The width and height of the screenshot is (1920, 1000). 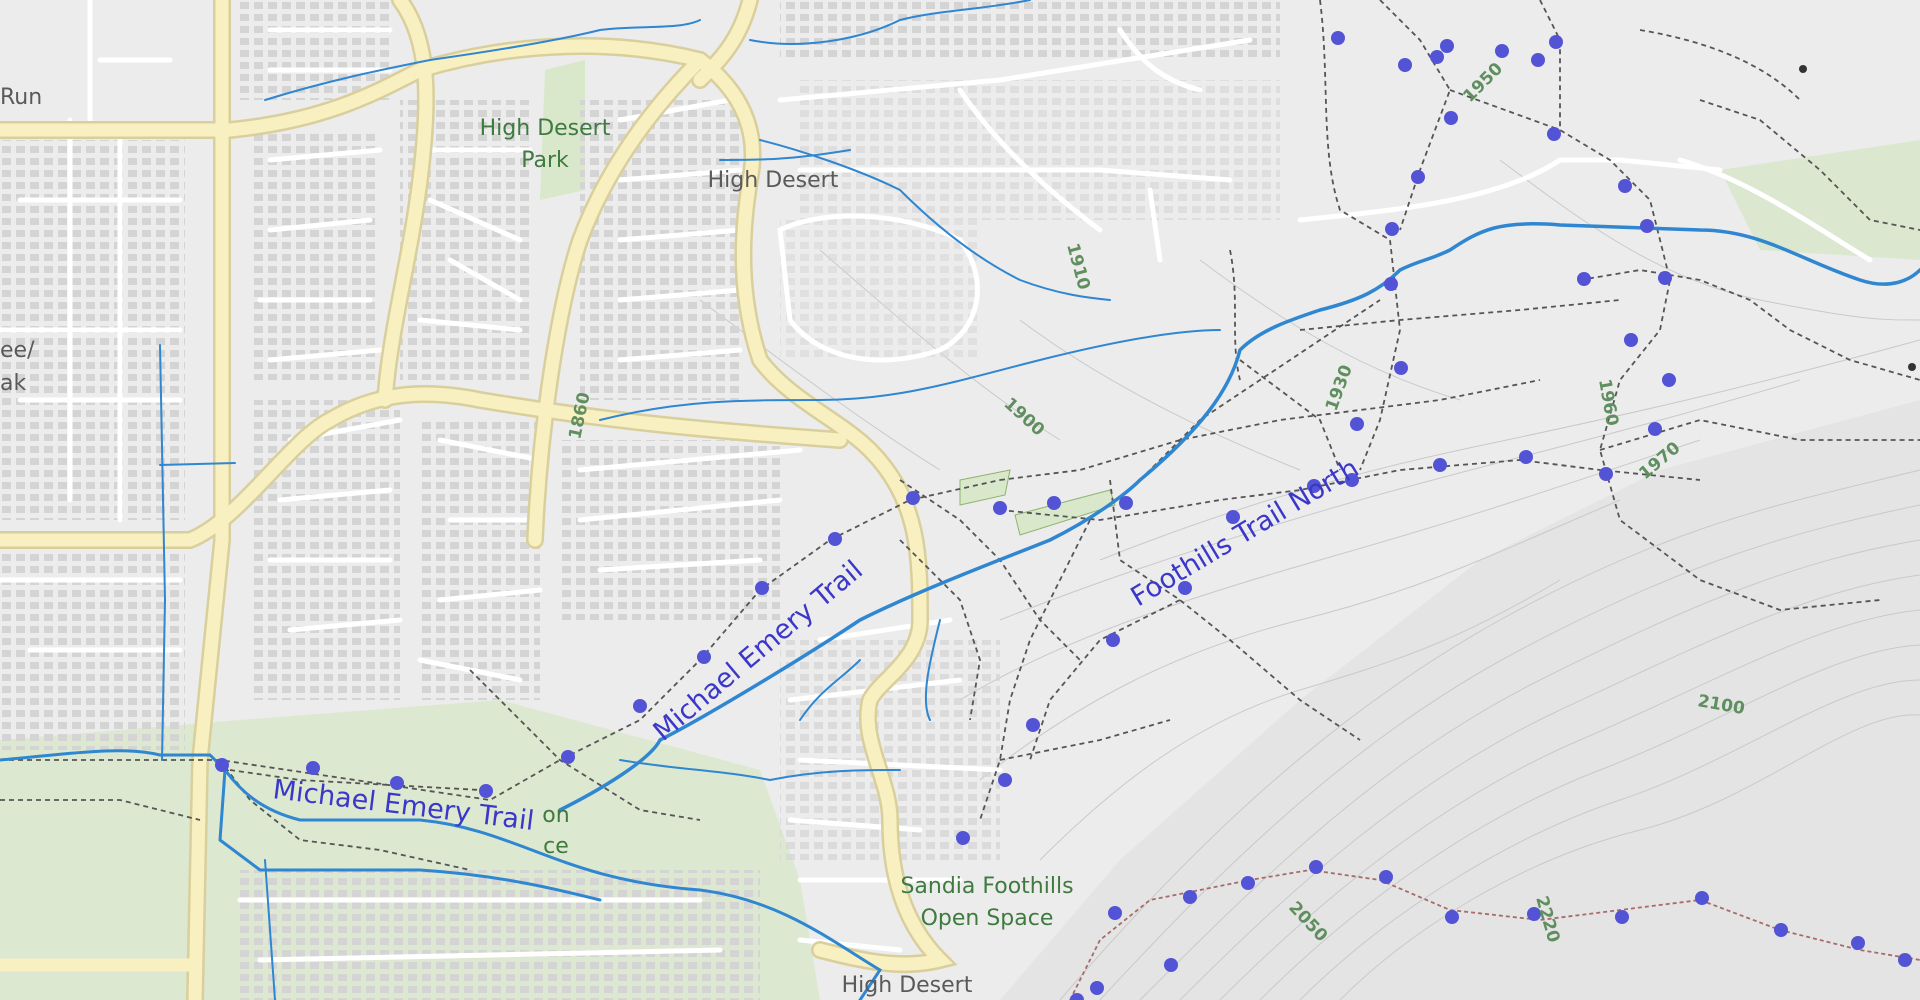 I want to click on park-label: on, so click(x=555, y=815).